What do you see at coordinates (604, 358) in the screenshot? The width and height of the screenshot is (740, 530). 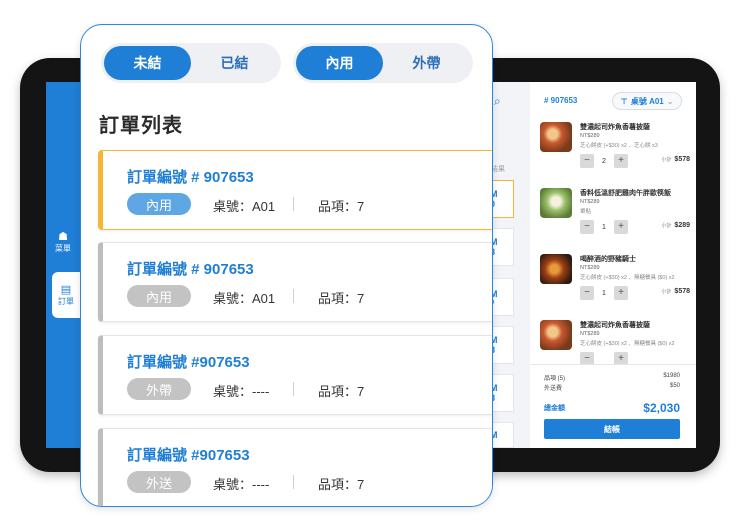 I see `quantity-stepper: − +` at bounding box center [604, 358].